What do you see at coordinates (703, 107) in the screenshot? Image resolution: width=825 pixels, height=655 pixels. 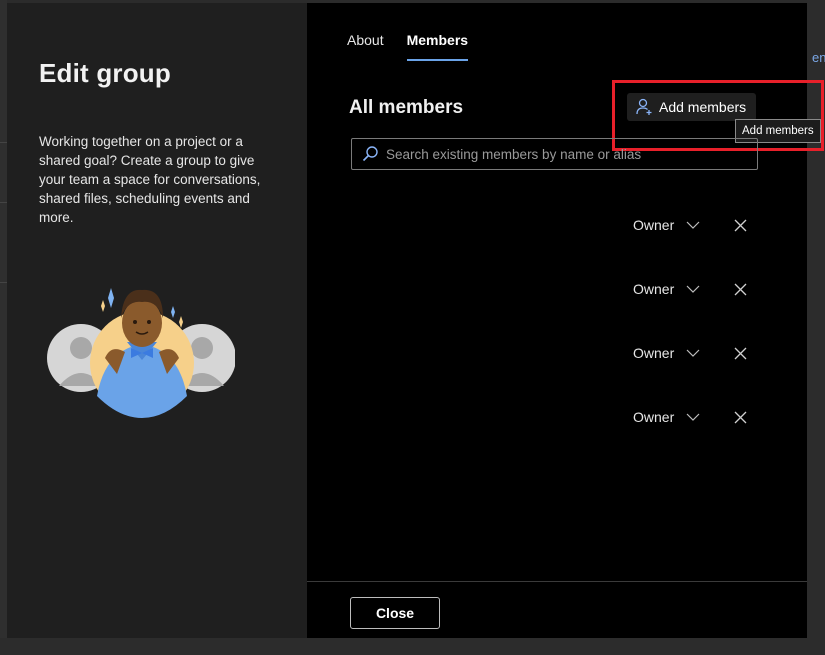 I see `add-members-label: Add members` at bounding box center [703, 107].